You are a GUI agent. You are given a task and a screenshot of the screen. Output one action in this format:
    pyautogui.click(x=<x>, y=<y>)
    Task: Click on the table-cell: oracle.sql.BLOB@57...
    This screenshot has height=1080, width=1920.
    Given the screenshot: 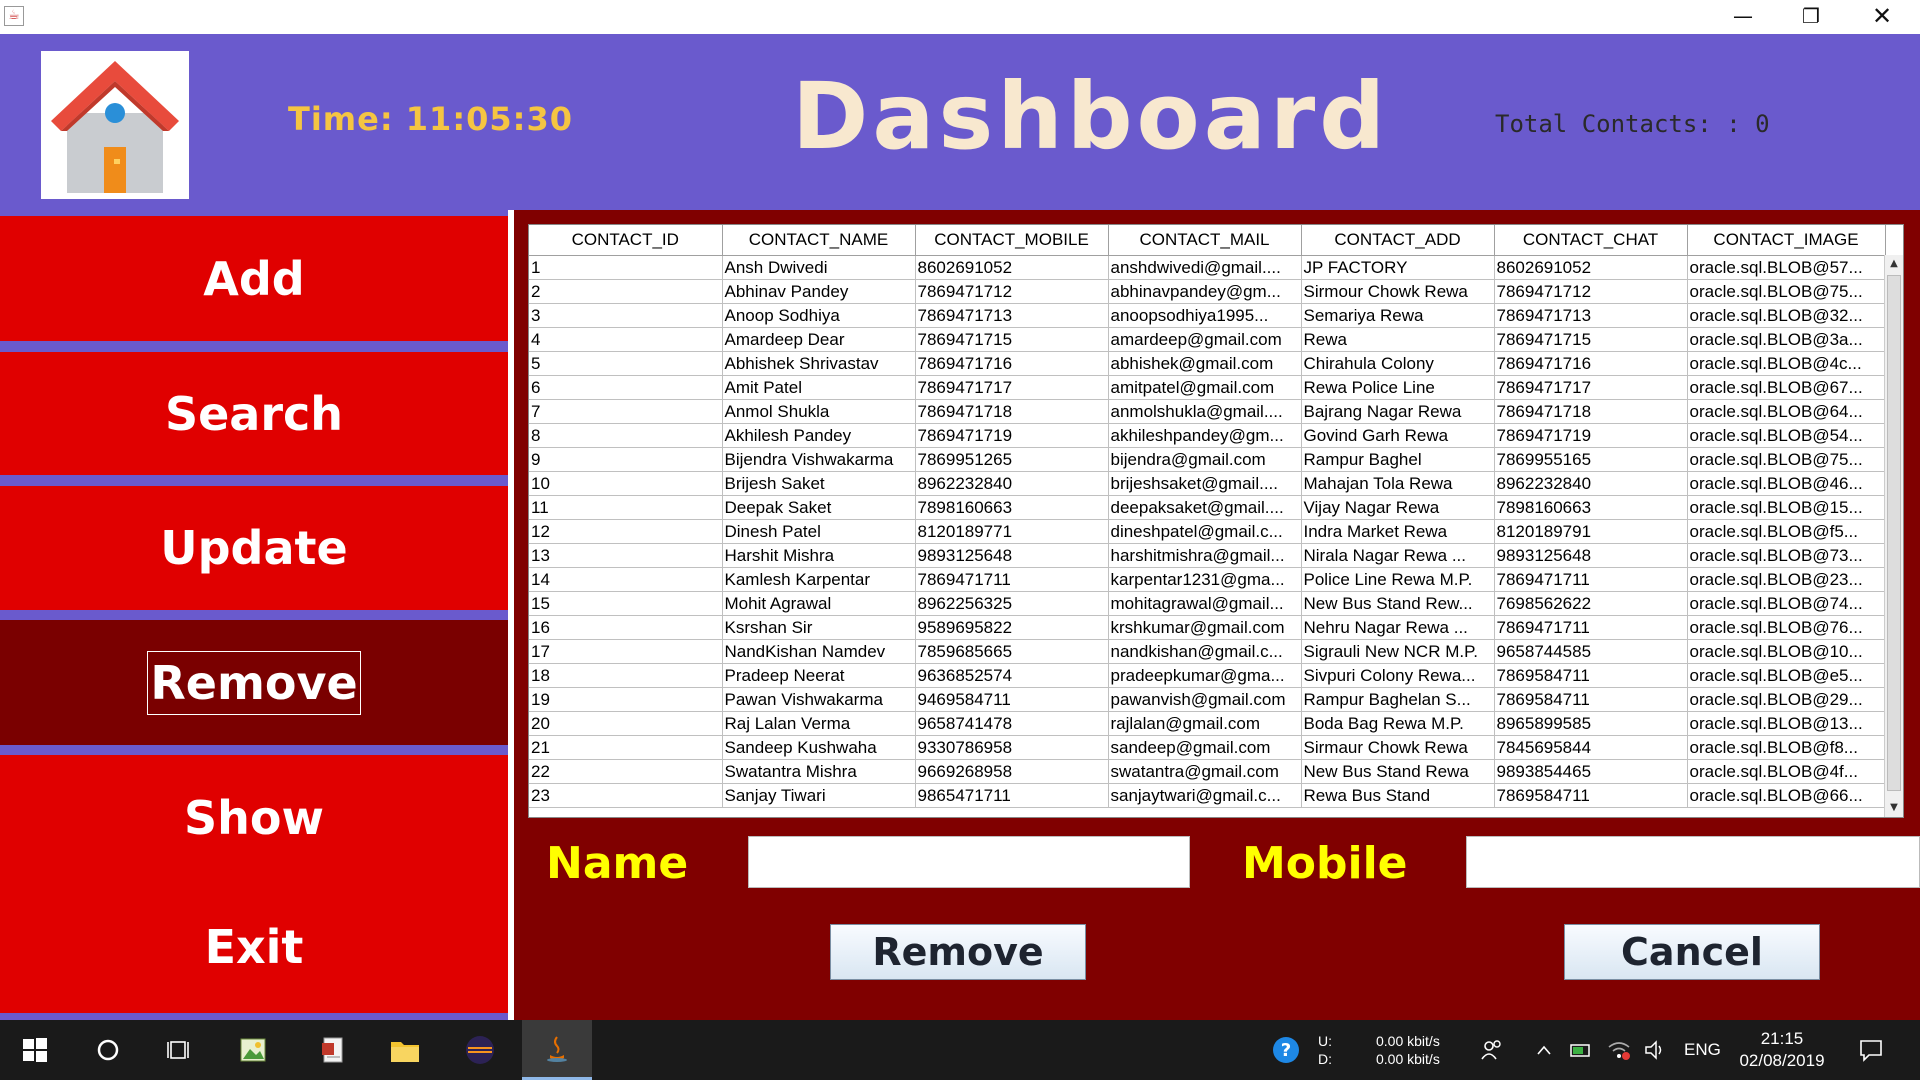 What is the action you would take?
    pyautogui.click(x=1786, y=267)
    